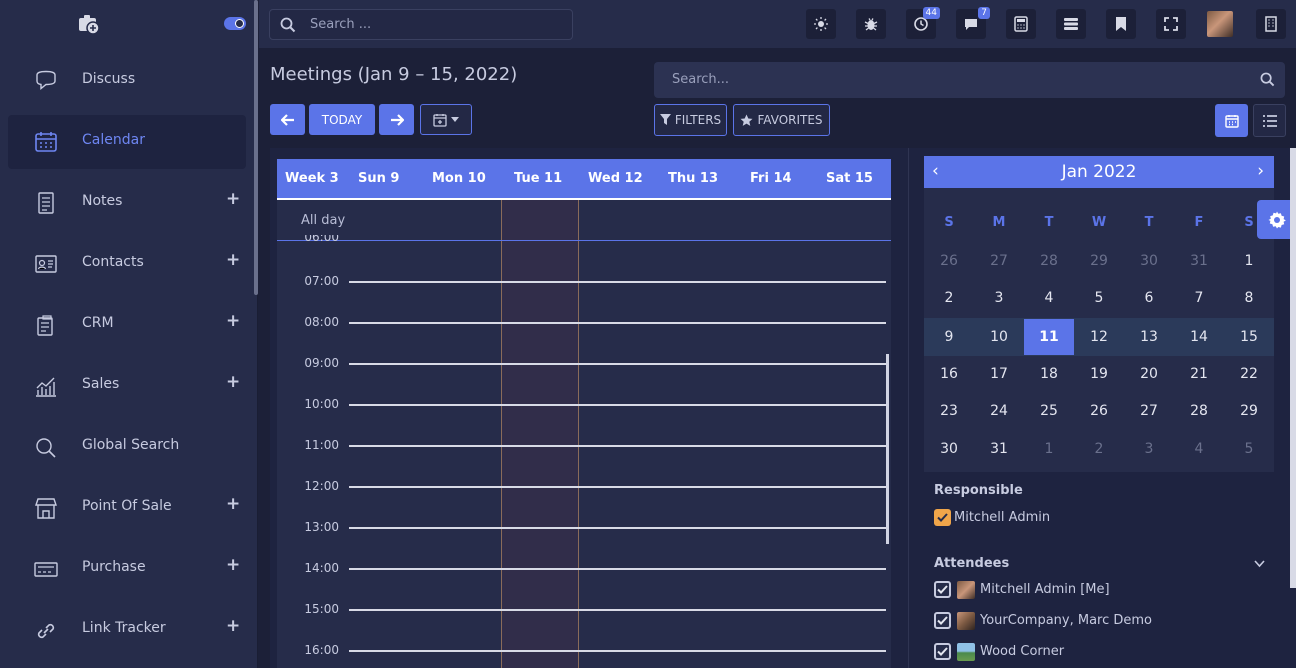 Image resolution: width=1296 pixels, height=668 pixels. What do you see at coordinates (871, 24) in the screenshot?
I see `debug-button` at bounding box center [871, 24].